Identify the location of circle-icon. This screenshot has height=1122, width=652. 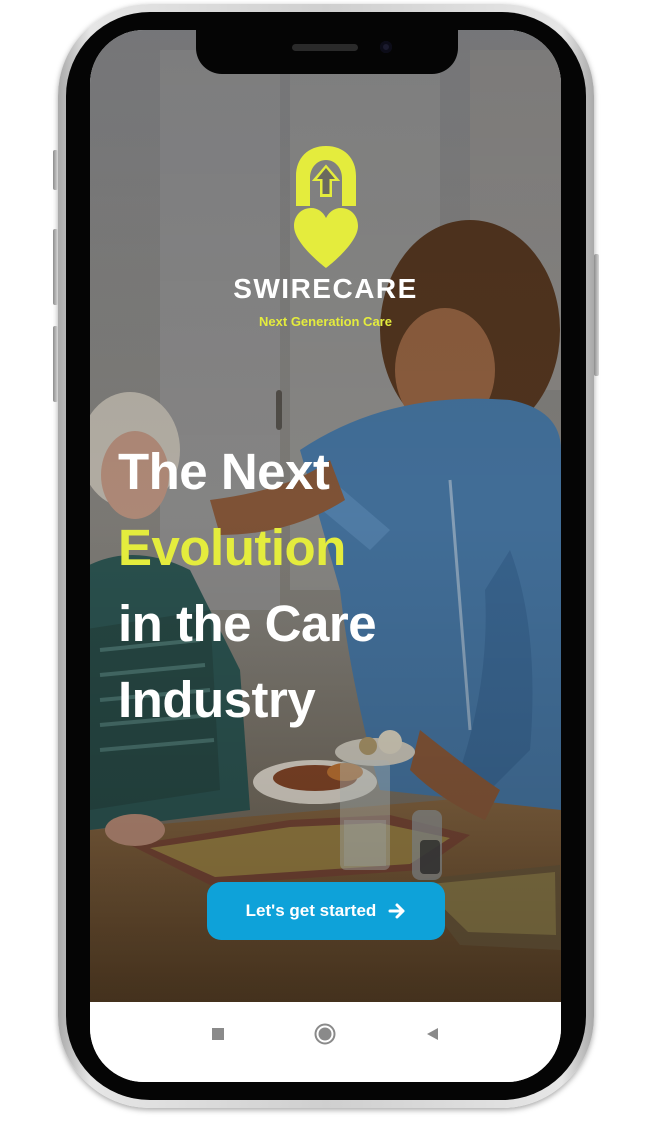
(325, 1034).